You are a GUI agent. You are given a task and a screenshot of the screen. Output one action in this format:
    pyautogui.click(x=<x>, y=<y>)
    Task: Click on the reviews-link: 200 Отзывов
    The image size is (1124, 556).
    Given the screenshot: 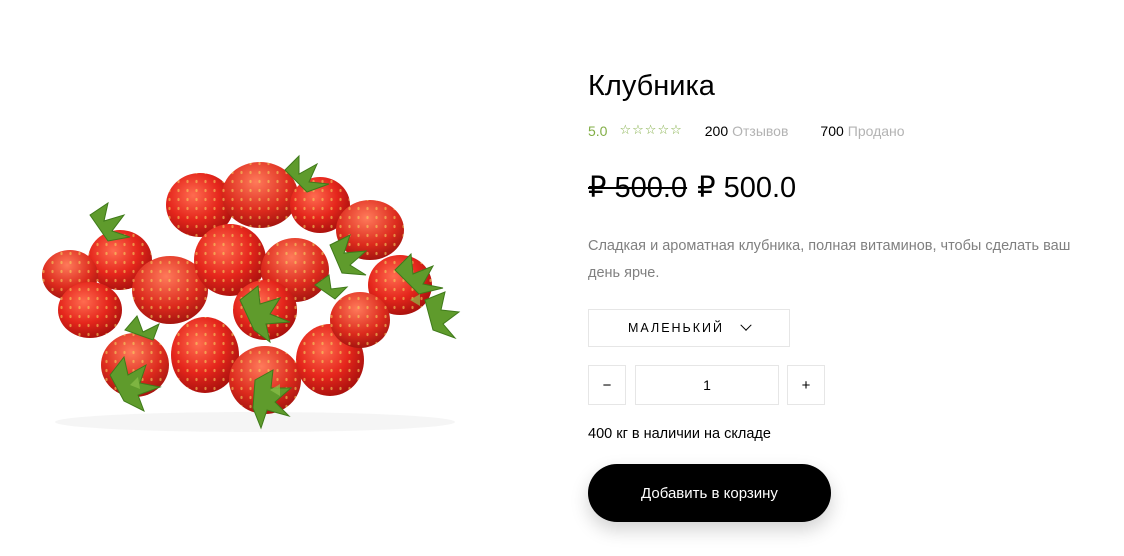 What is the action you would take?
    pyautogui.click(x=747, y=131)
    